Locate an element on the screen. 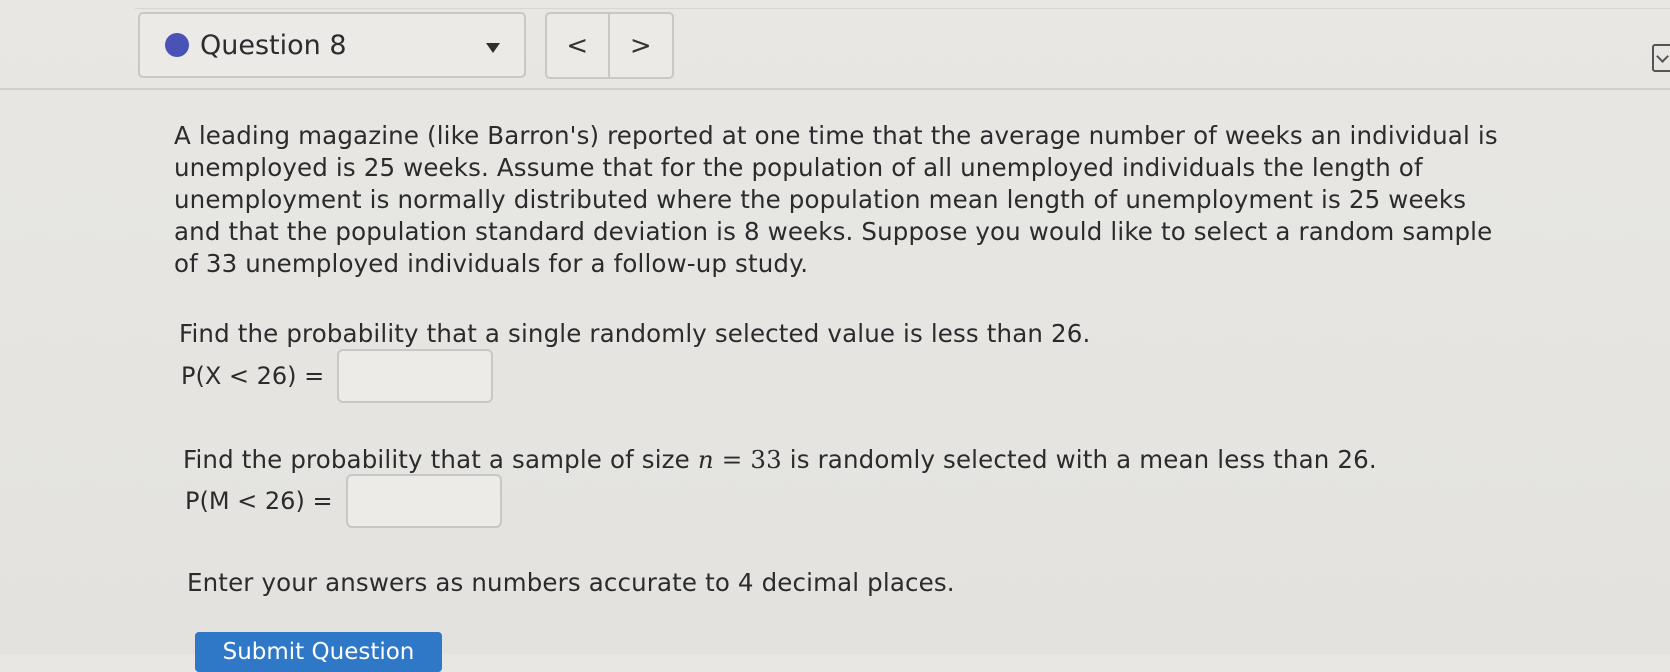 The height and width of the screenshot is (672, 1670). part2-answer-label: P(M < 26) = is located at coordinates (259, 501).